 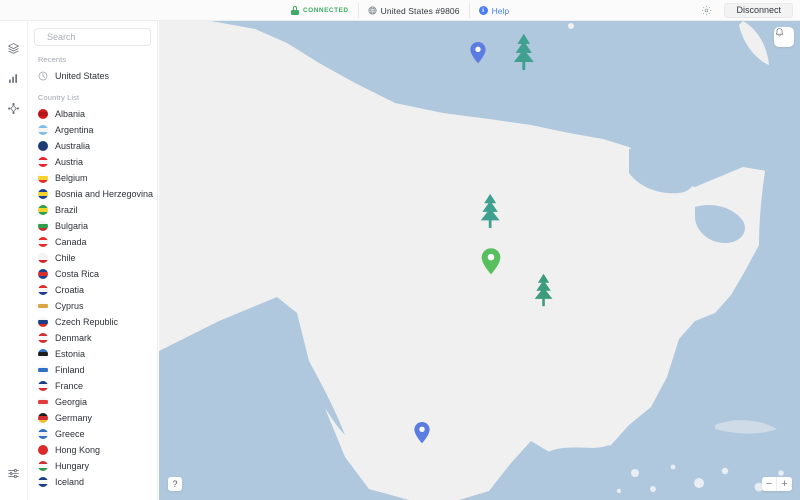 What do you see at coordinates (92, 226) in the screenshot?
I see `country-list-item: Bulgaria` at bounding box center [92, 226].